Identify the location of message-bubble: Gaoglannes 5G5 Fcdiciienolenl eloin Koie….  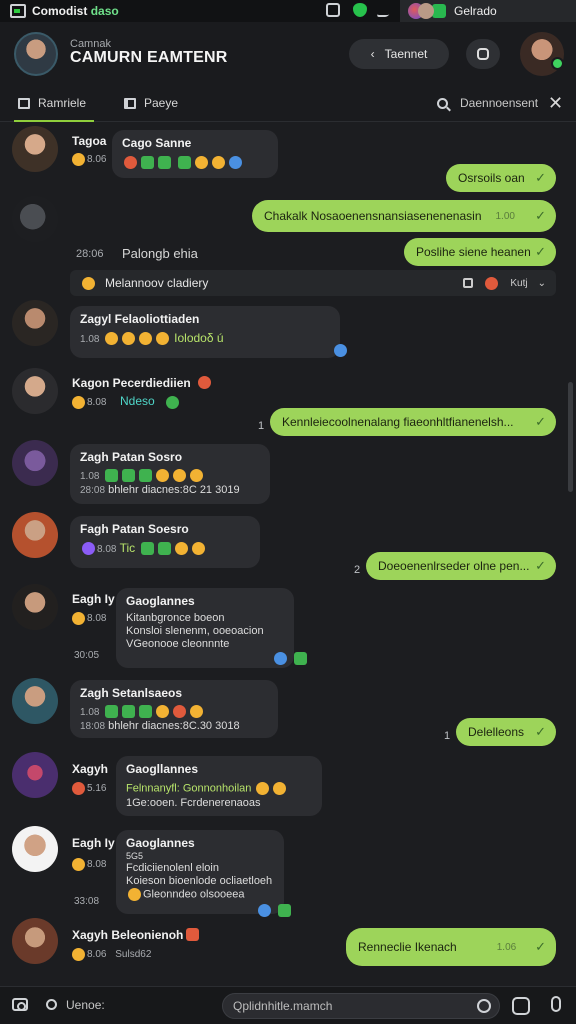
(200, 872).